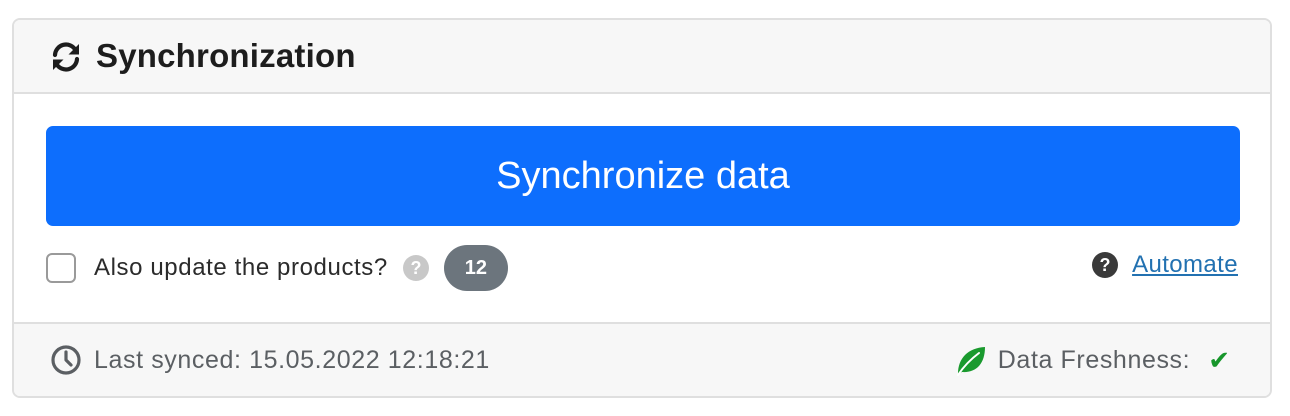  Describe the element at coordinates (61, 268) in the screenshot. I see `update-products-checkbox` at that location.